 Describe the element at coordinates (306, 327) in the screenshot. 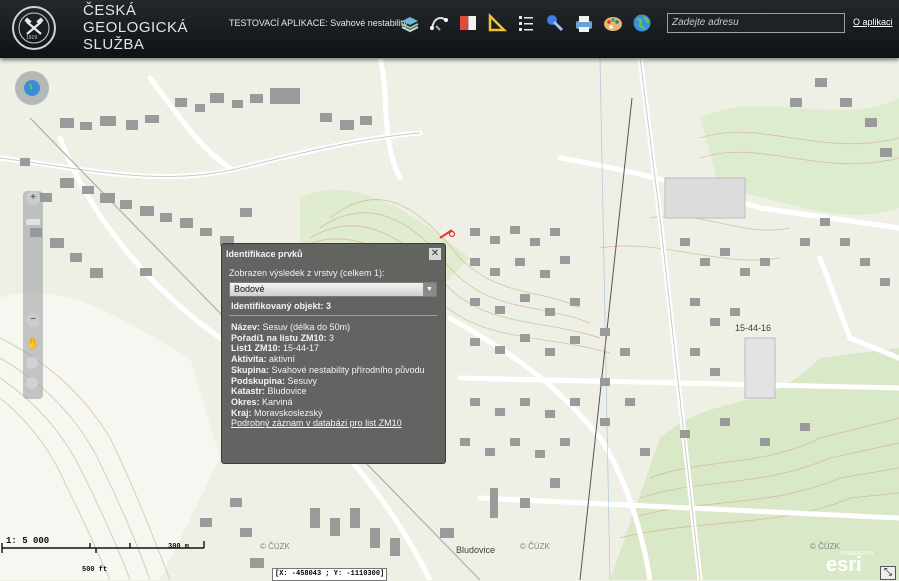

I see `attribute-value: Sesuv (délka do 50m)` at that location.